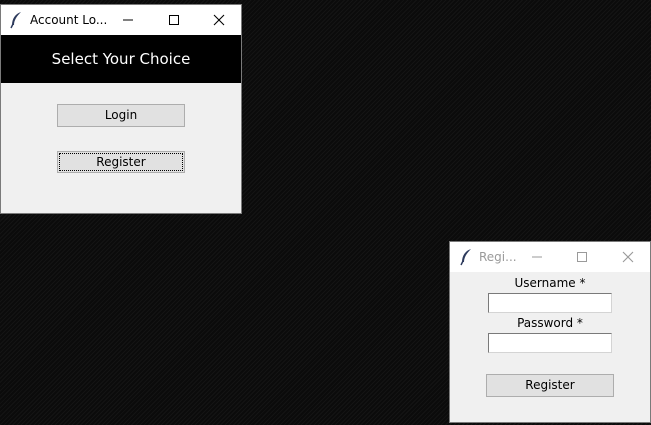 The height and width of the screenshot is (425, 651). Describe the element at coordinates (550, 303) in the screenshot. I see `username-field` at that location.